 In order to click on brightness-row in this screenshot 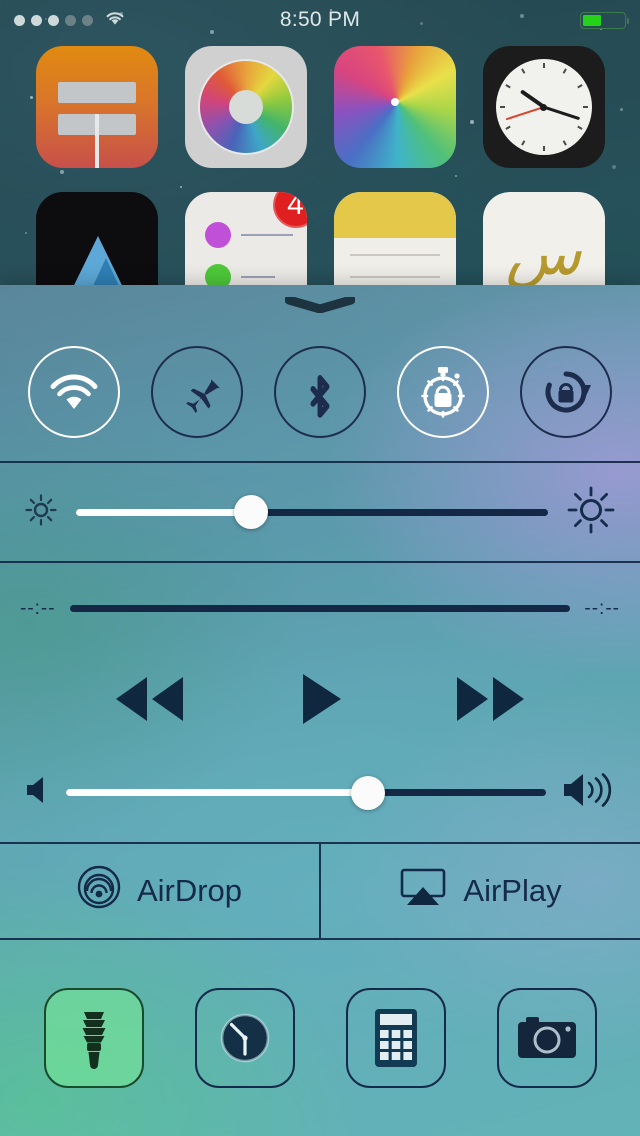, I will do `click(320, 512)`.